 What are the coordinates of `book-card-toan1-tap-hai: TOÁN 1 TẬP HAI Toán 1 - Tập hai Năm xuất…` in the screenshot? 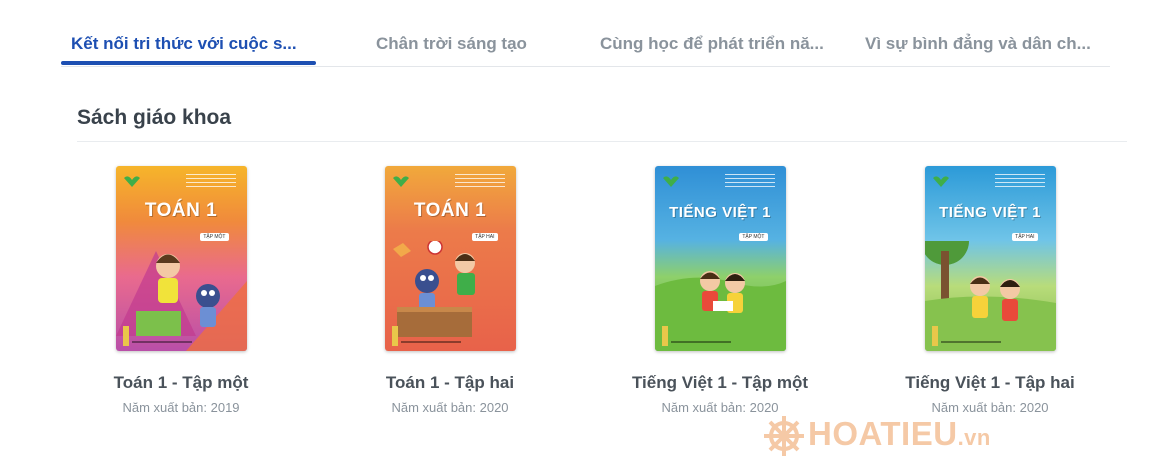 It's located at (450, 290).